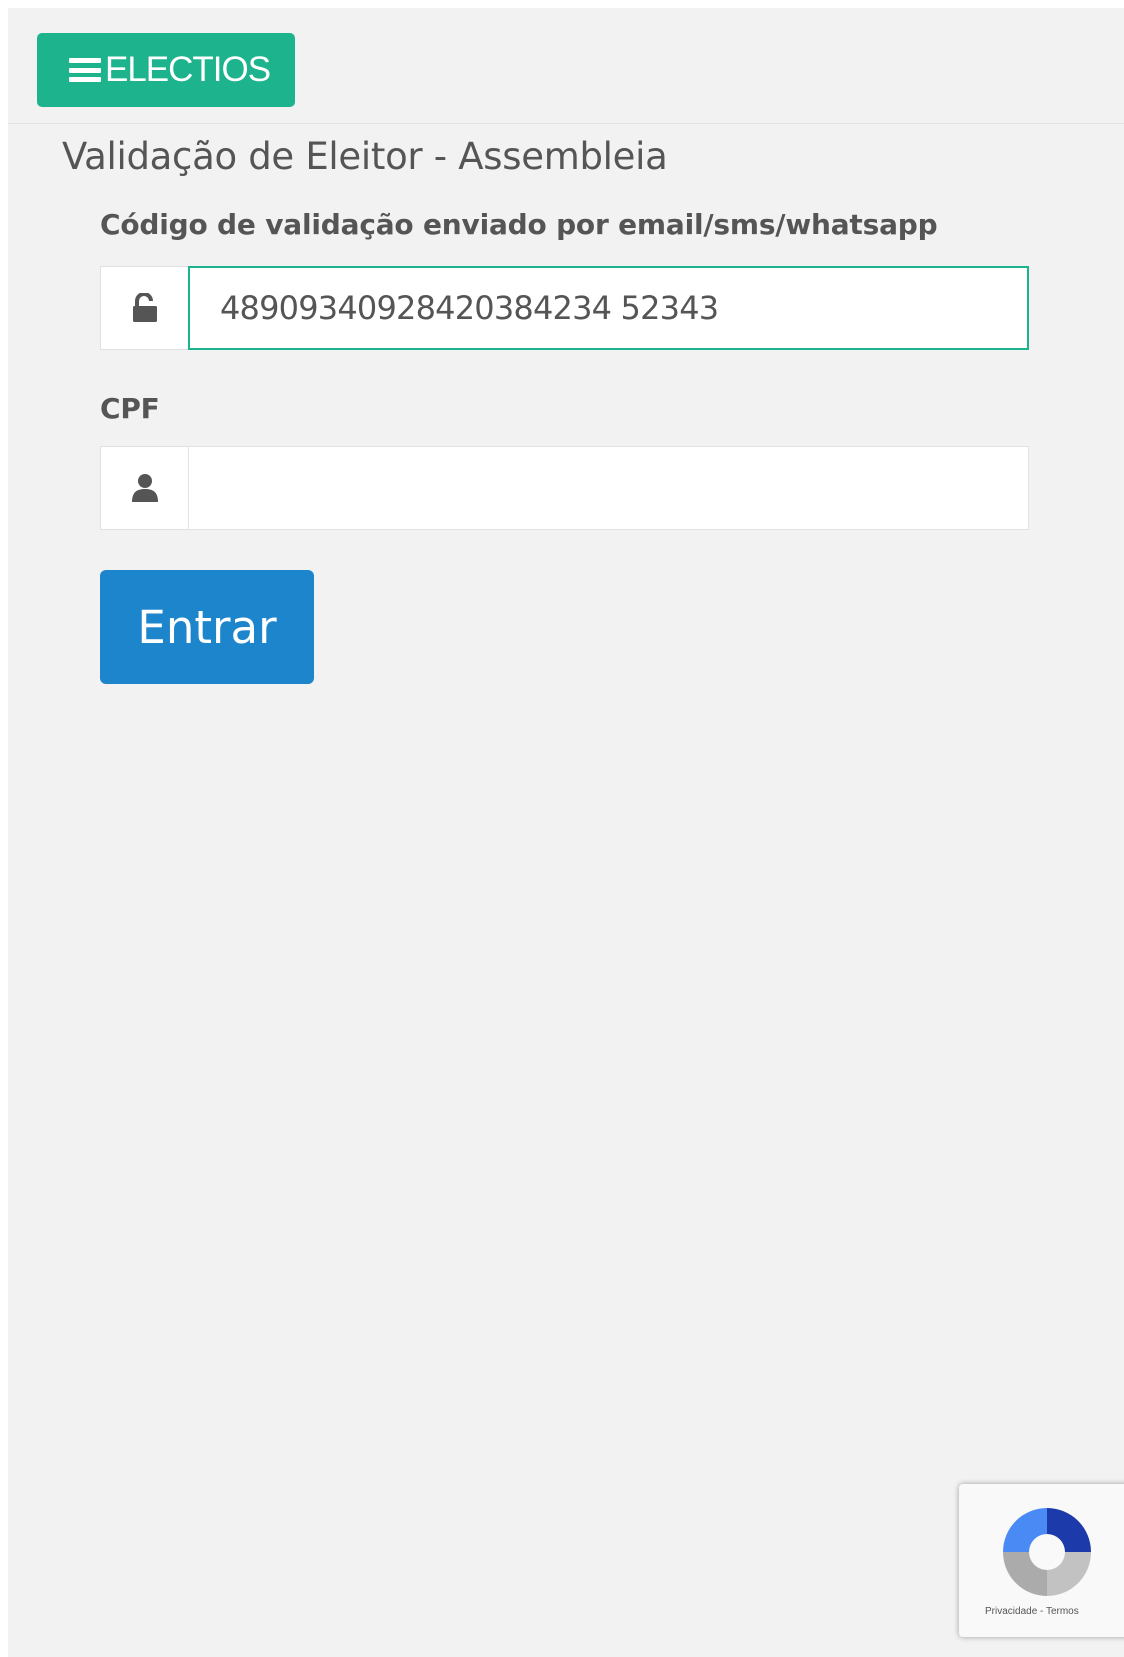 This screenshot has width=1124, height=1657. I want to click on brand-label: ELECTIOS, so click(188, 69).